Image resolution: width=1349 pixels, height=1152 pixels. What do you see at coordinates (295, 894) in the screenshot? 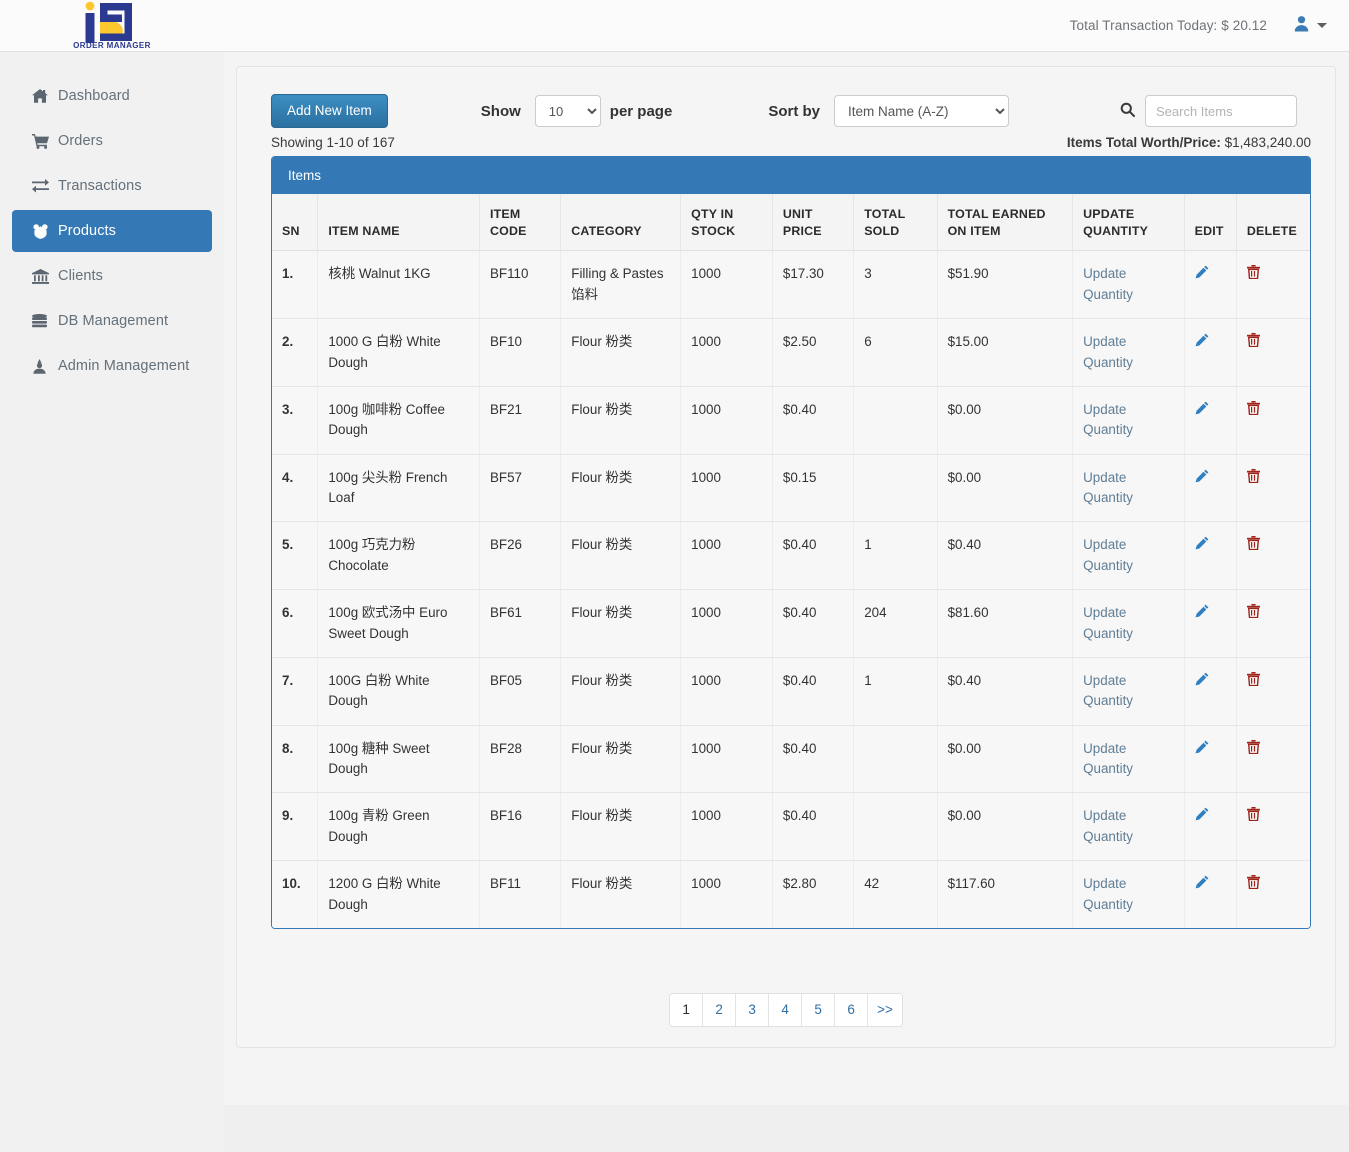
I see `cell-sn: 10.` at bounding box center [295, 894].